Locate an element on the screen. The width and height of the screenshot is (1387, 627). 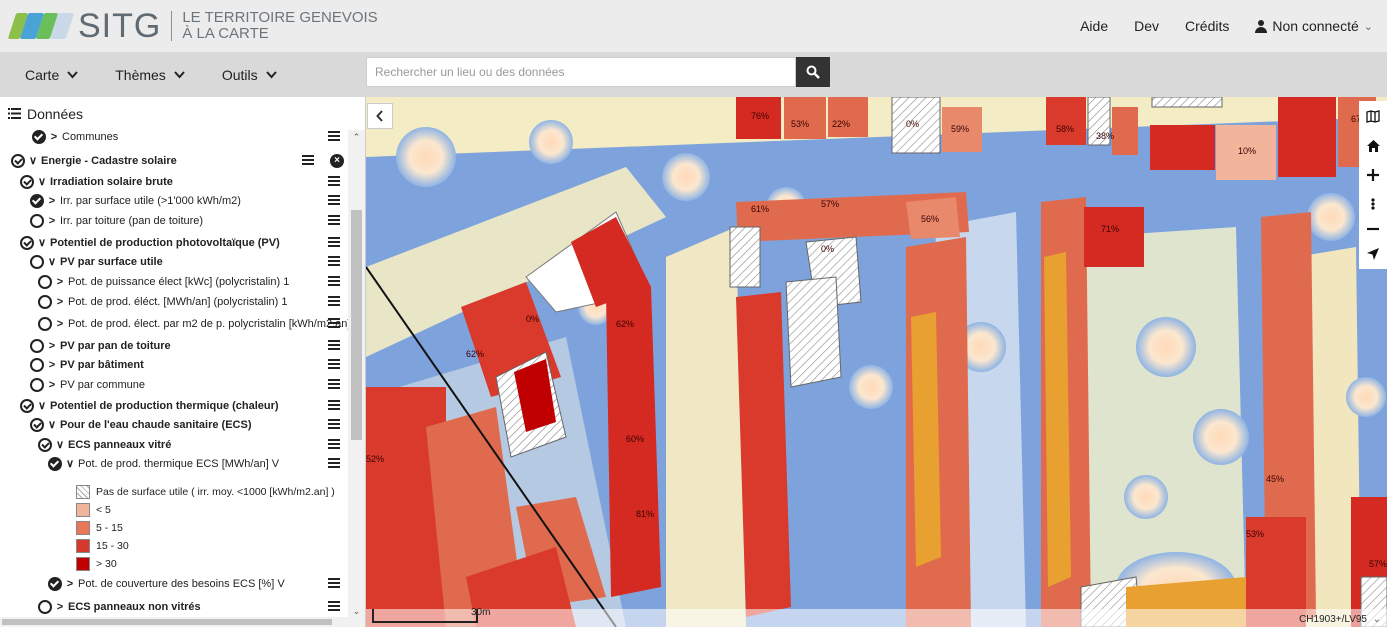
home-icon is located at coordinates (1373, 145).